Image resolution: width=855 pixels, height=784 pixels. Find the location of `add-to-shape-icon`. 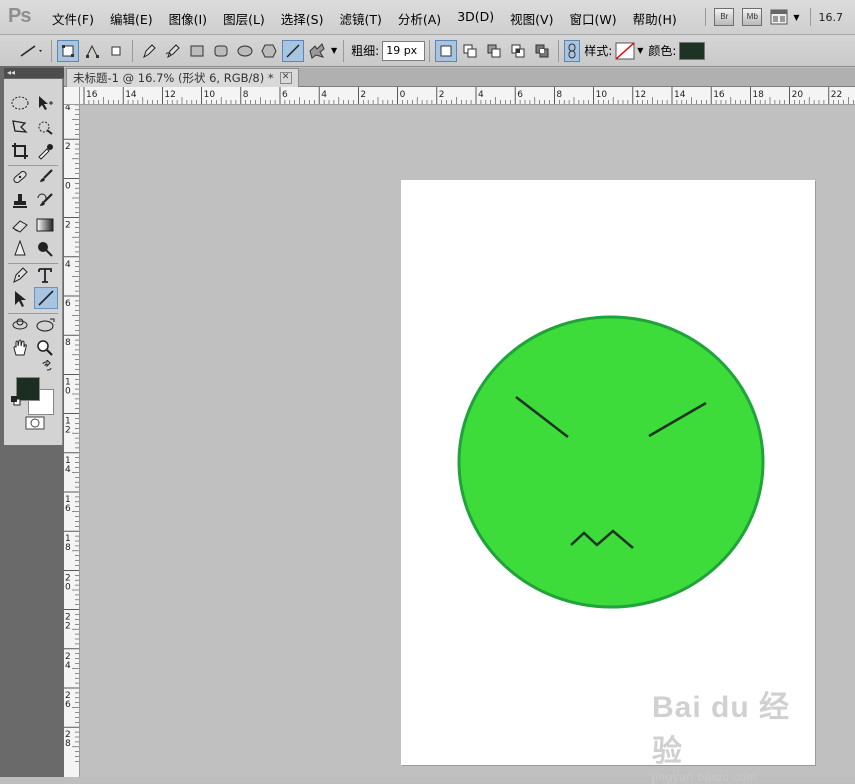

add-to-shape-icon is located at coordinates (470, 51).